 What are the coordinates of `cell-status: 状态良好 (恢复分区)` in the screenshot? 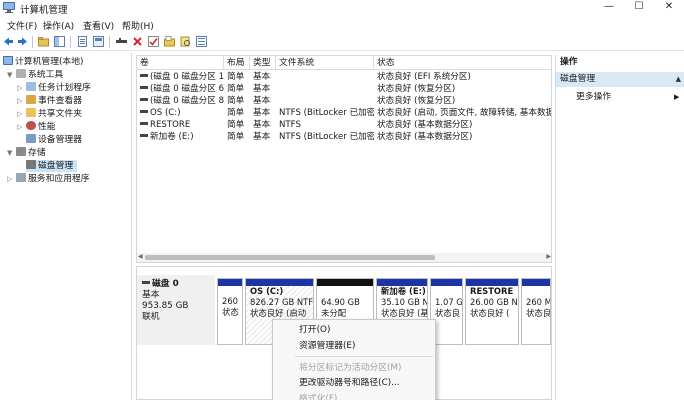 It's located at (416, 101).